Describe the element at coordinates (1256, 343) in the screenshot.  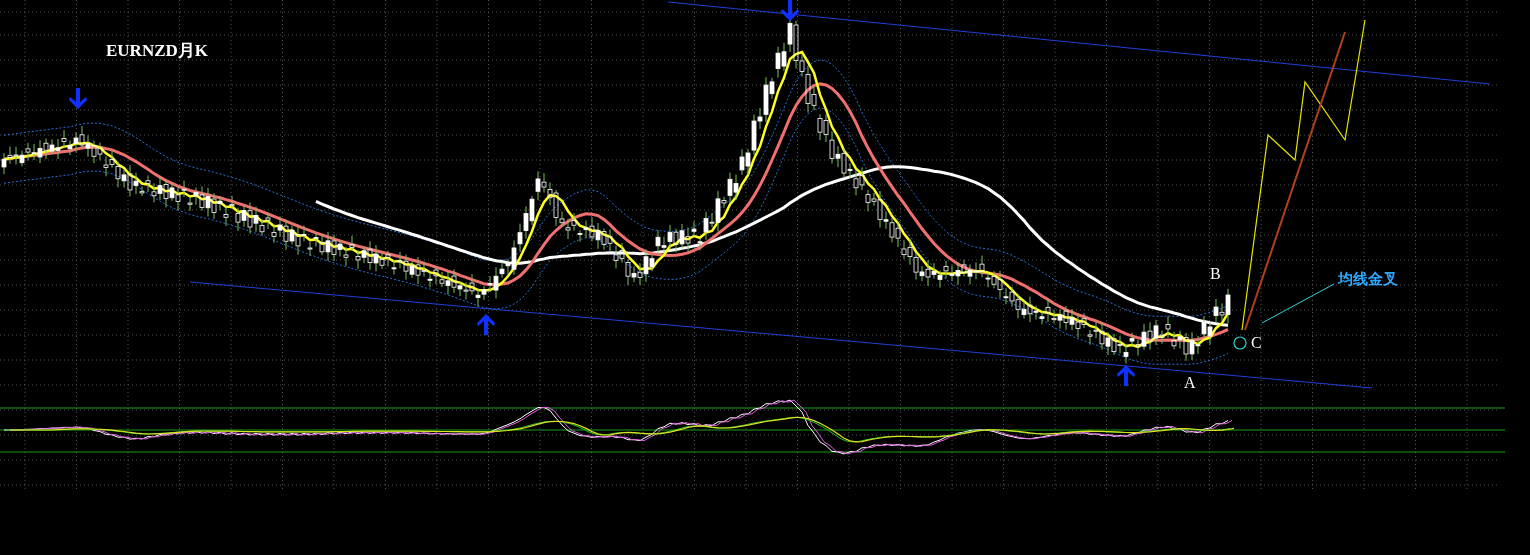
I see `point-label: C` at that location.